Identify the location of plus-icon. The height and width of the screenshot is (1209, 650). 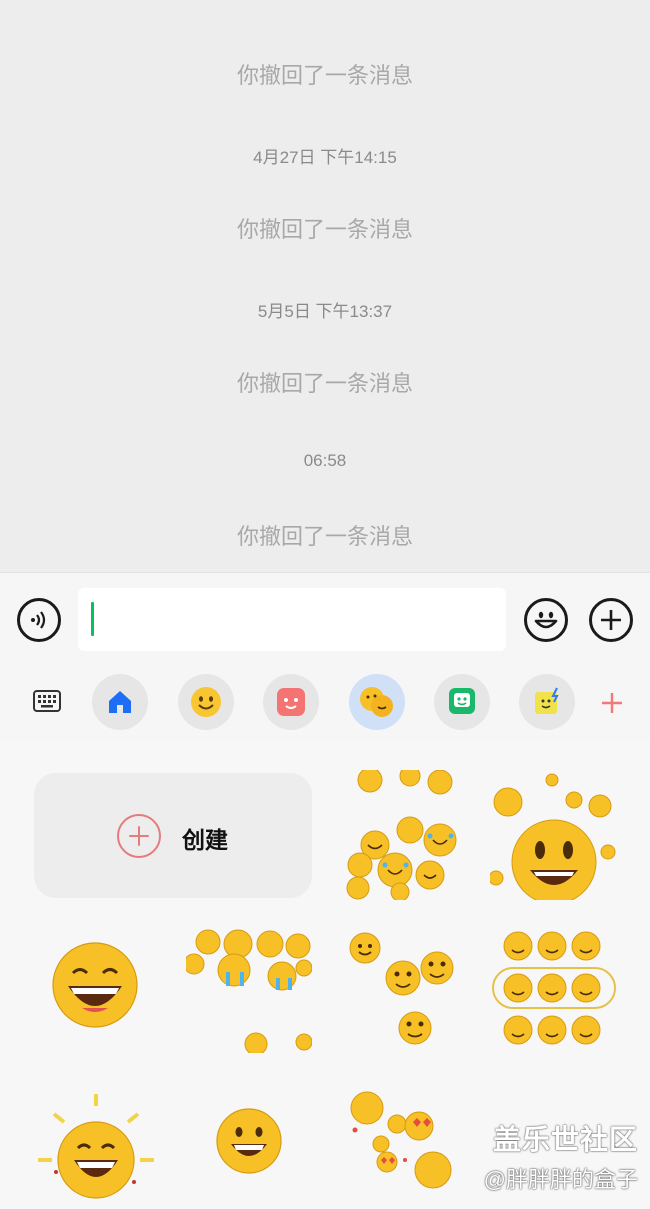
(611, 620).